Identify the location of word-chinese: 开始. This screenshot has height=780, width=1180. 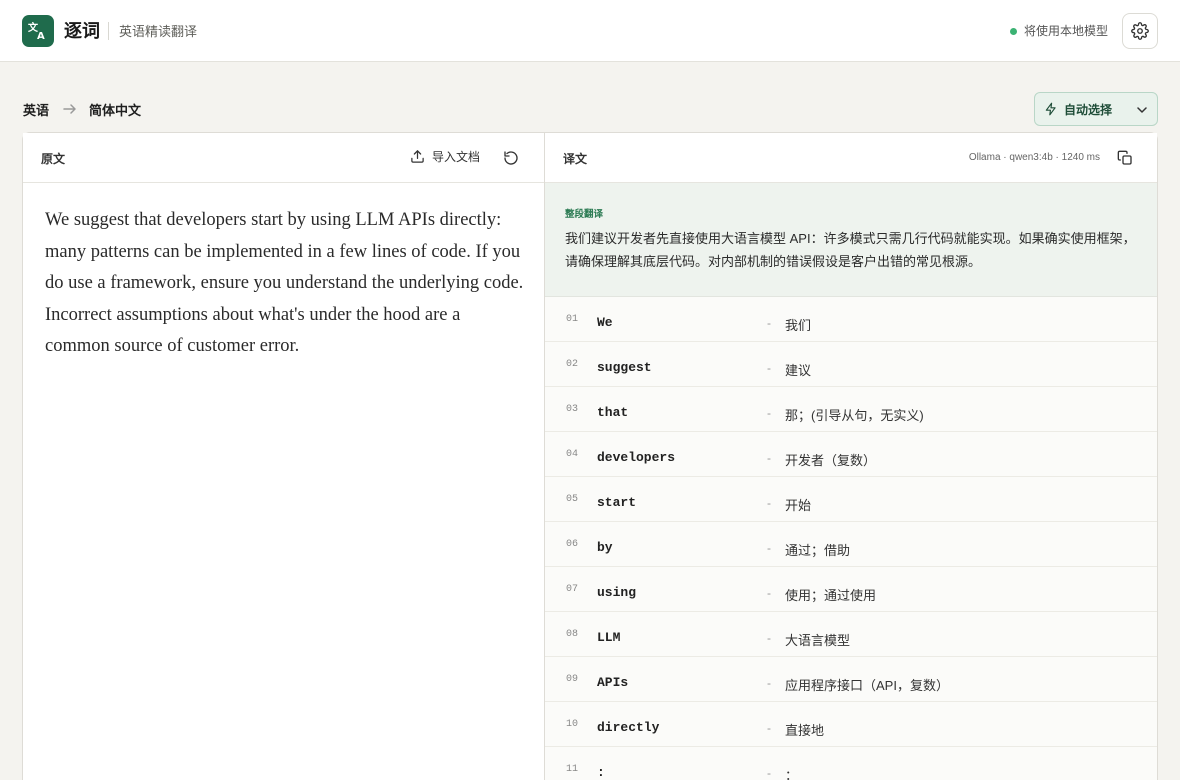
(798, 505).